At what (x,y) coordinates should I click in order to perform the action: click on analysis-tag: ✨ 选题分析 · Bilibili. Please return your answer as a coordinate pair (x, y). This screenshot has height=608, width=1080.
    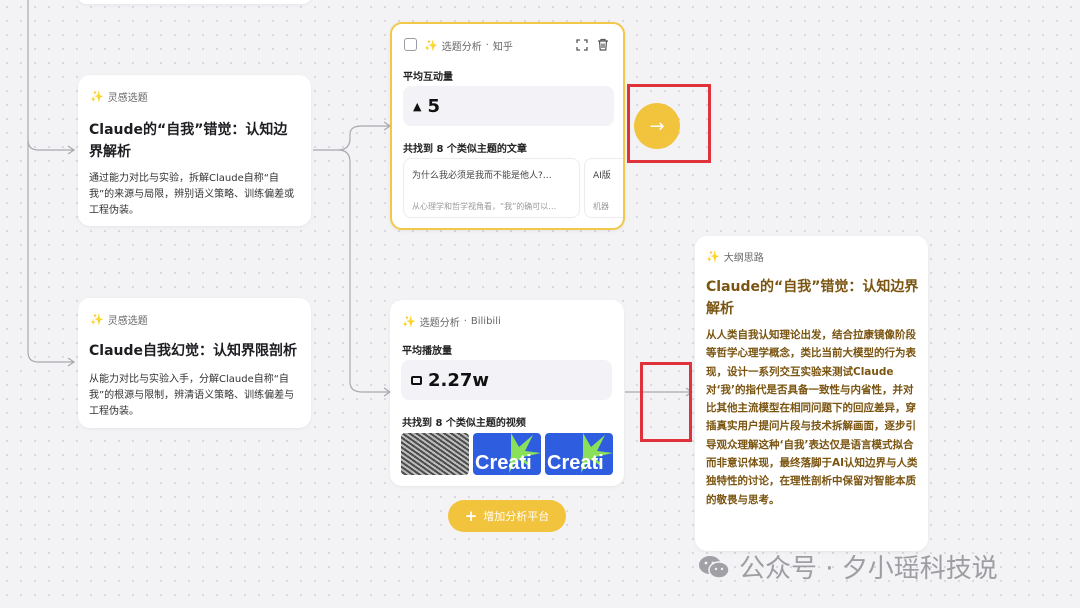
    Looking at the image, I should click on (451, 321).